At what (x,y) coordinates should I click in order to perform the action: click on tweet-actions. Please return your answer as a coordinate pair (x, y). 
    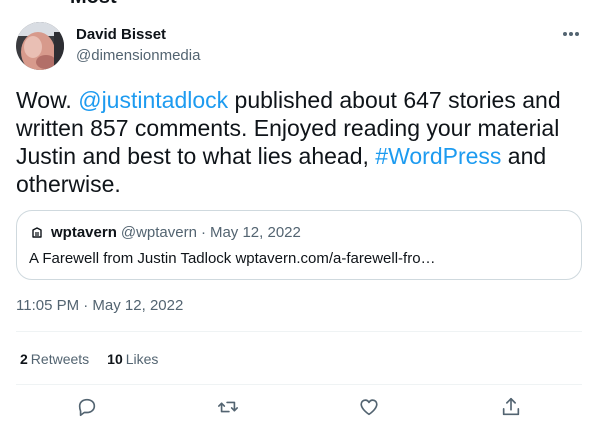
    Looking at the image, I should click on (299, 409).